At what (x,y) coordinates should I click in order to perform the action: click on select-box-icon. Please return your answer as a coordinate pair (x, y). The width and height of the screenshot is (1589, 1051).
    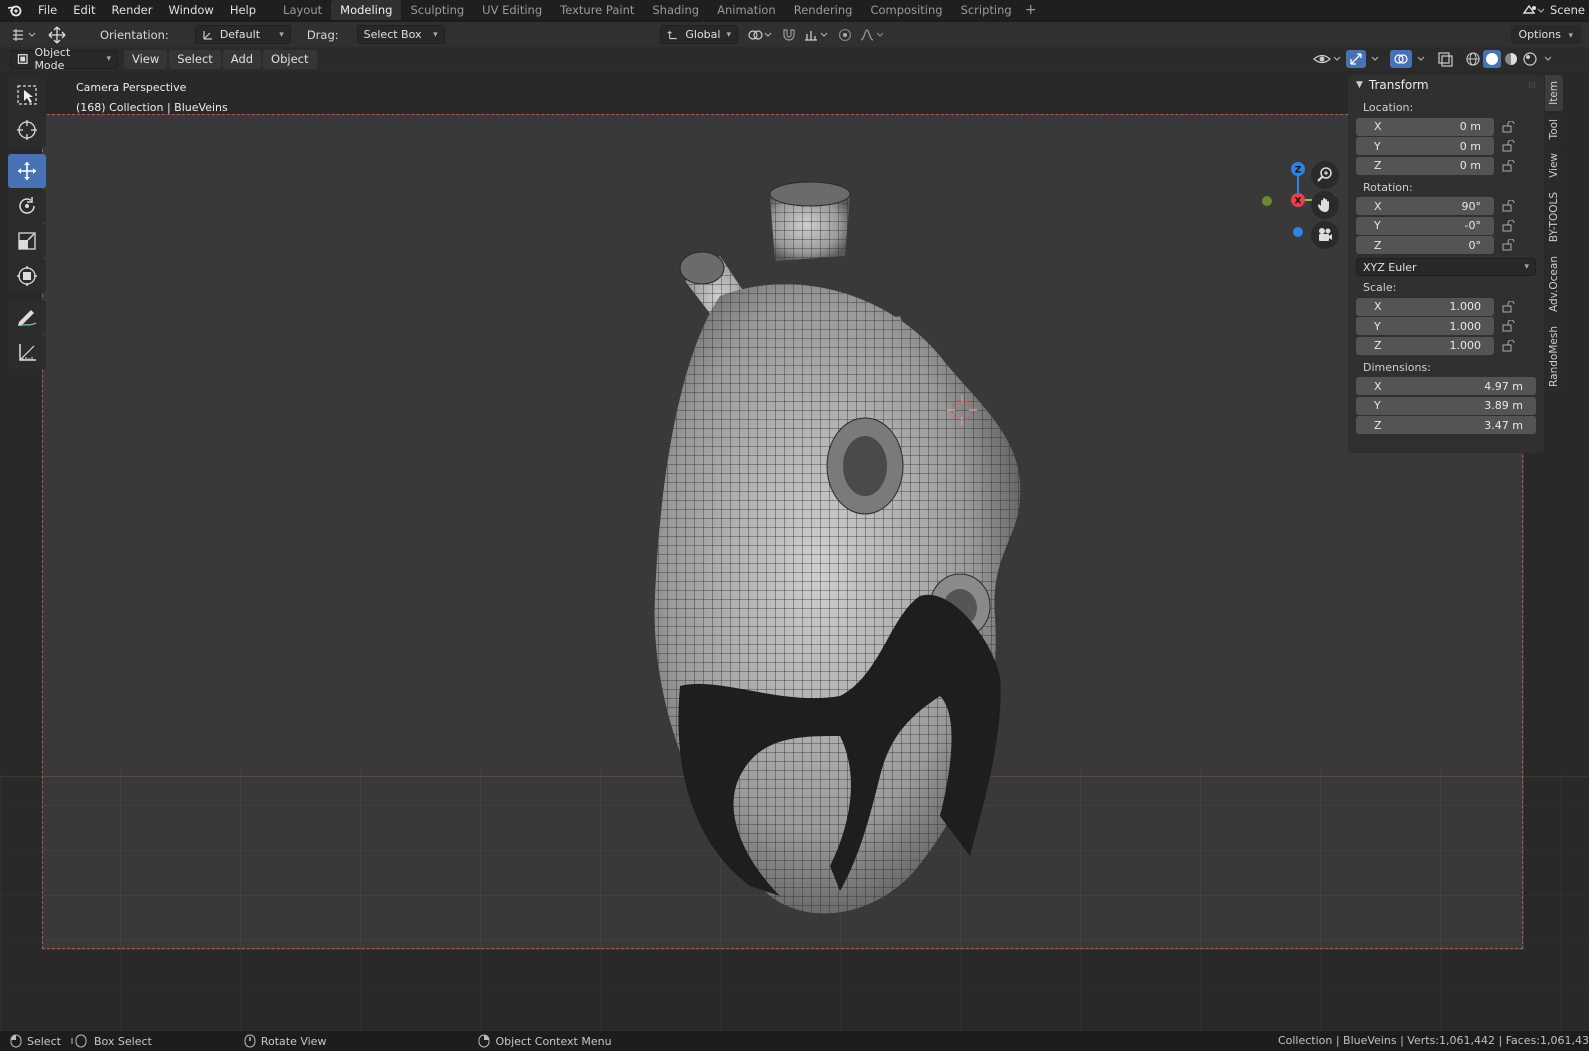
    Looking at the image, I should click on (27, 95).